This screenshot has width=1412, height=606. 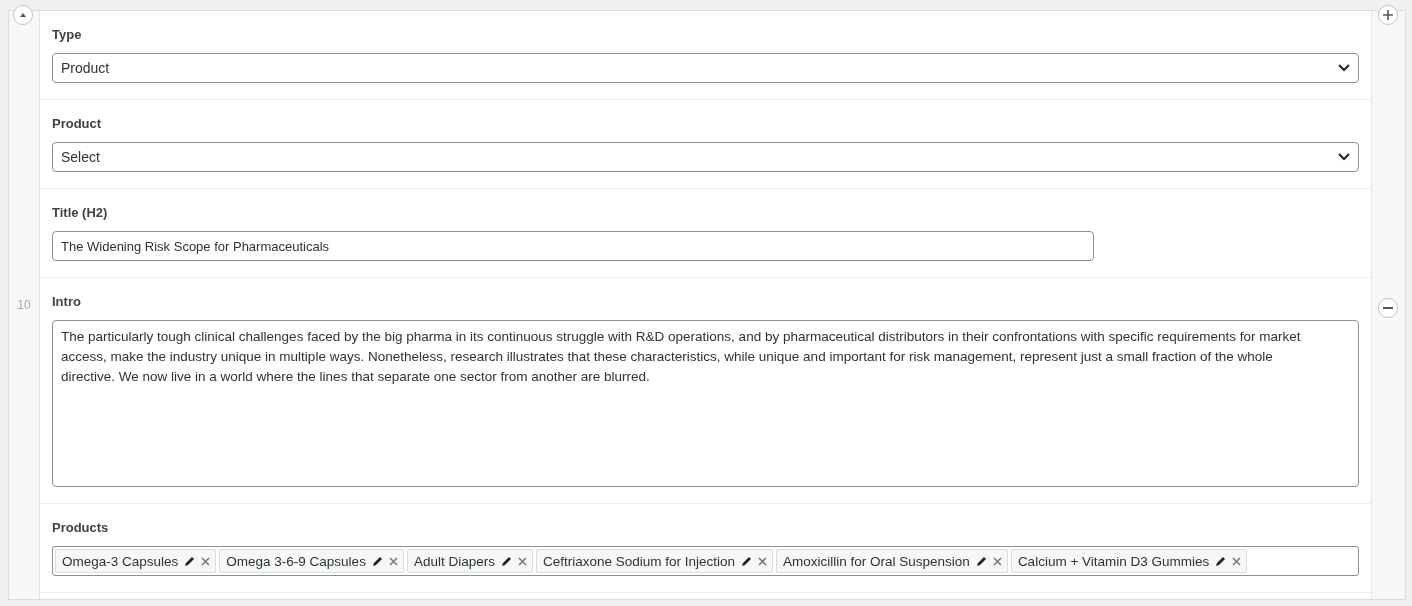 I want to click on tag-label: Calcium + Vitamin D3 Gummies, so click(x=1113, y=561).